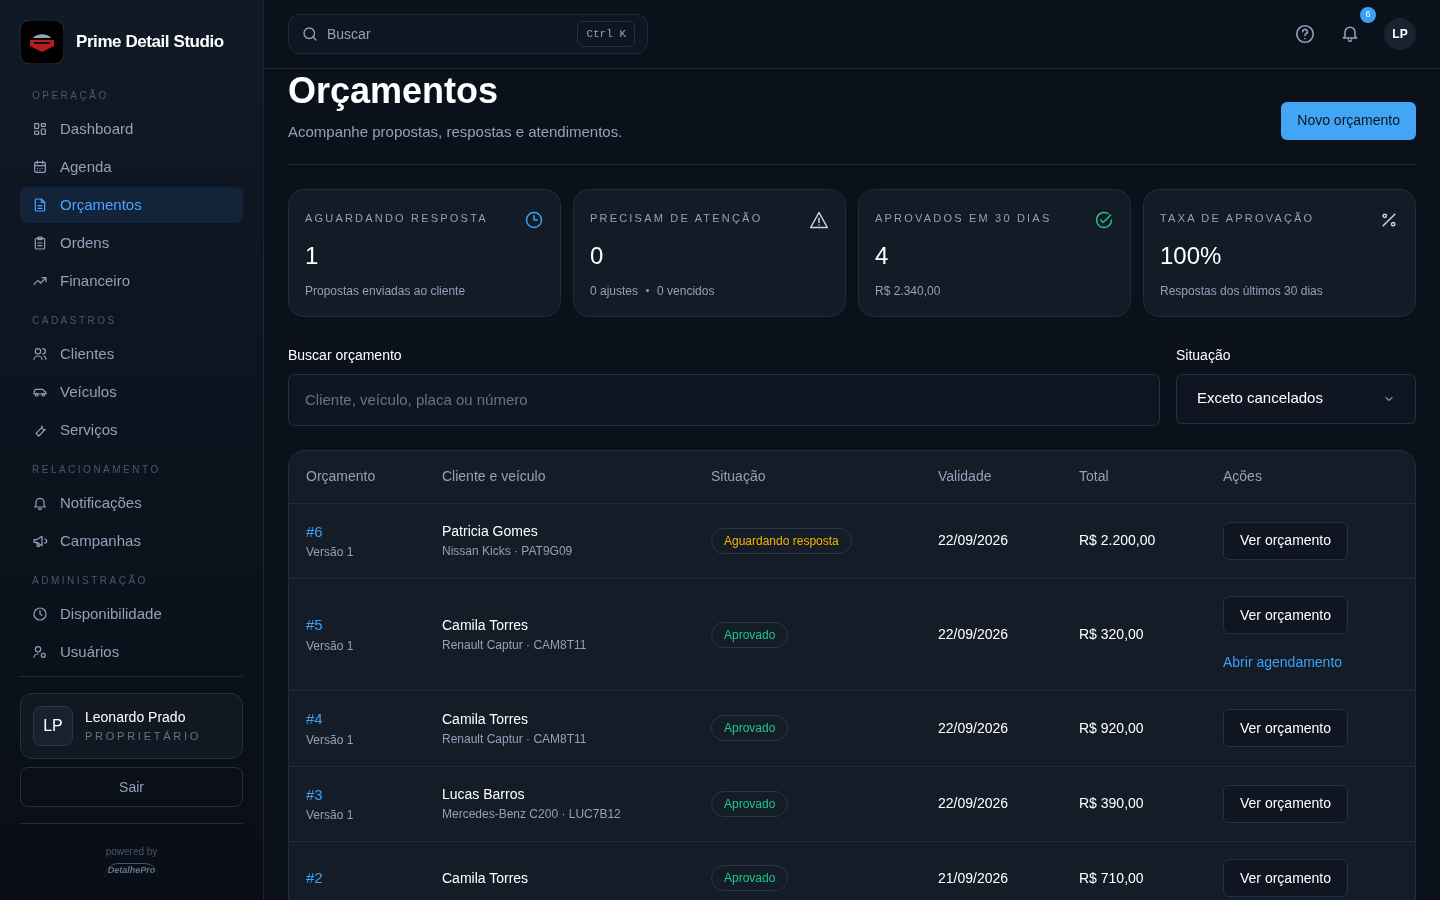 The width and height of the screenshot is (1440, 900). Describe the element at coordinates (494, 476) in the screenshot. I see `column-header: Cliente e veículo` at that location.